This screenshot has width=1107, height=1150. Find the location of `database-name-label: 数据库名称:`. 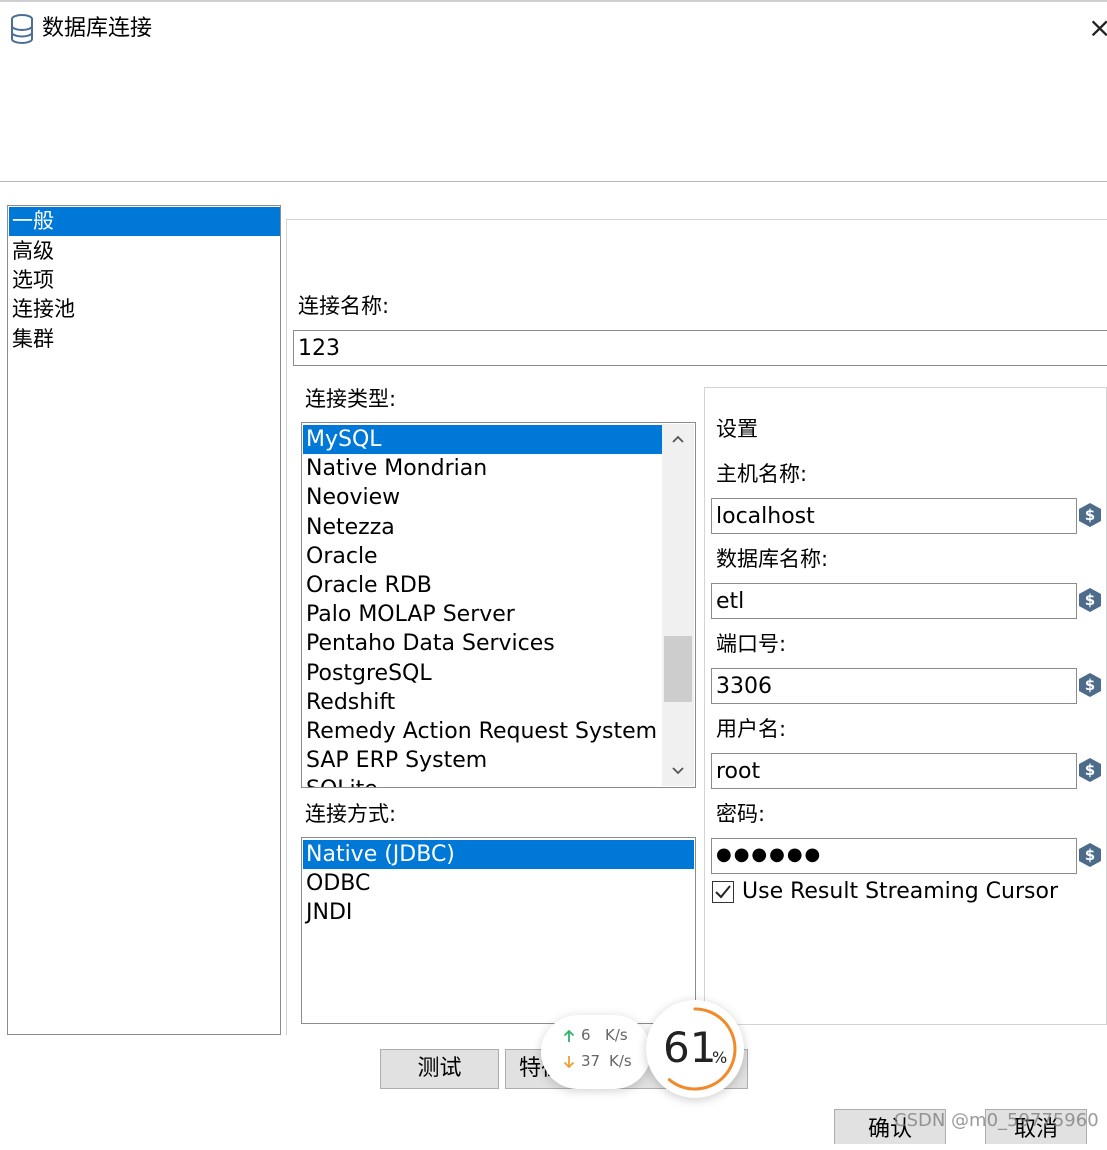

database-name-label: 数据库名称: is located at coordinates (772, 559).